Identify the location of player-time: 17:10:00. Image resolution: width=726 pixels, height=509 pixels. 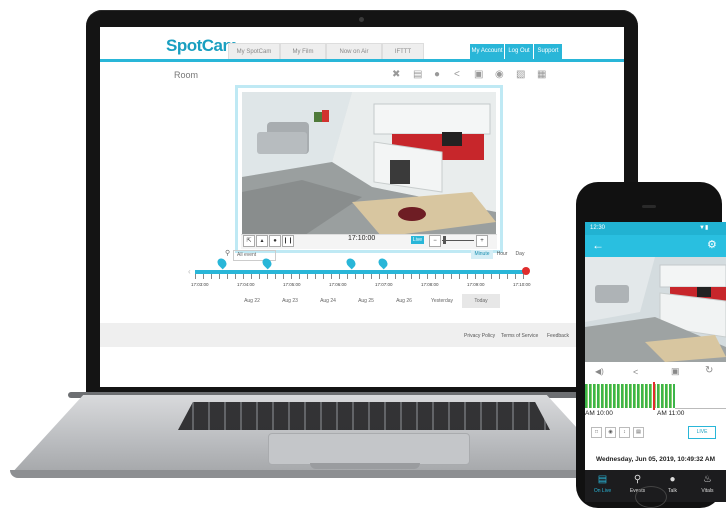
(362, 238).